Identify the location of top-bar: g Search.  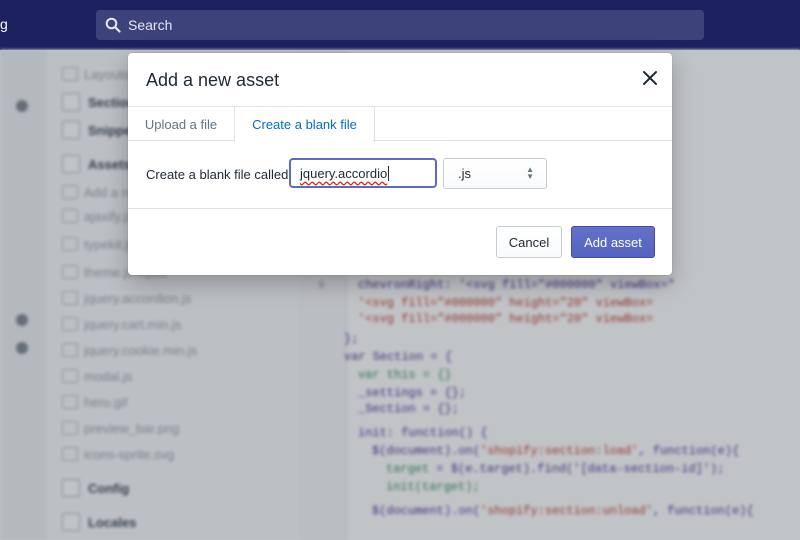
(400, 25).